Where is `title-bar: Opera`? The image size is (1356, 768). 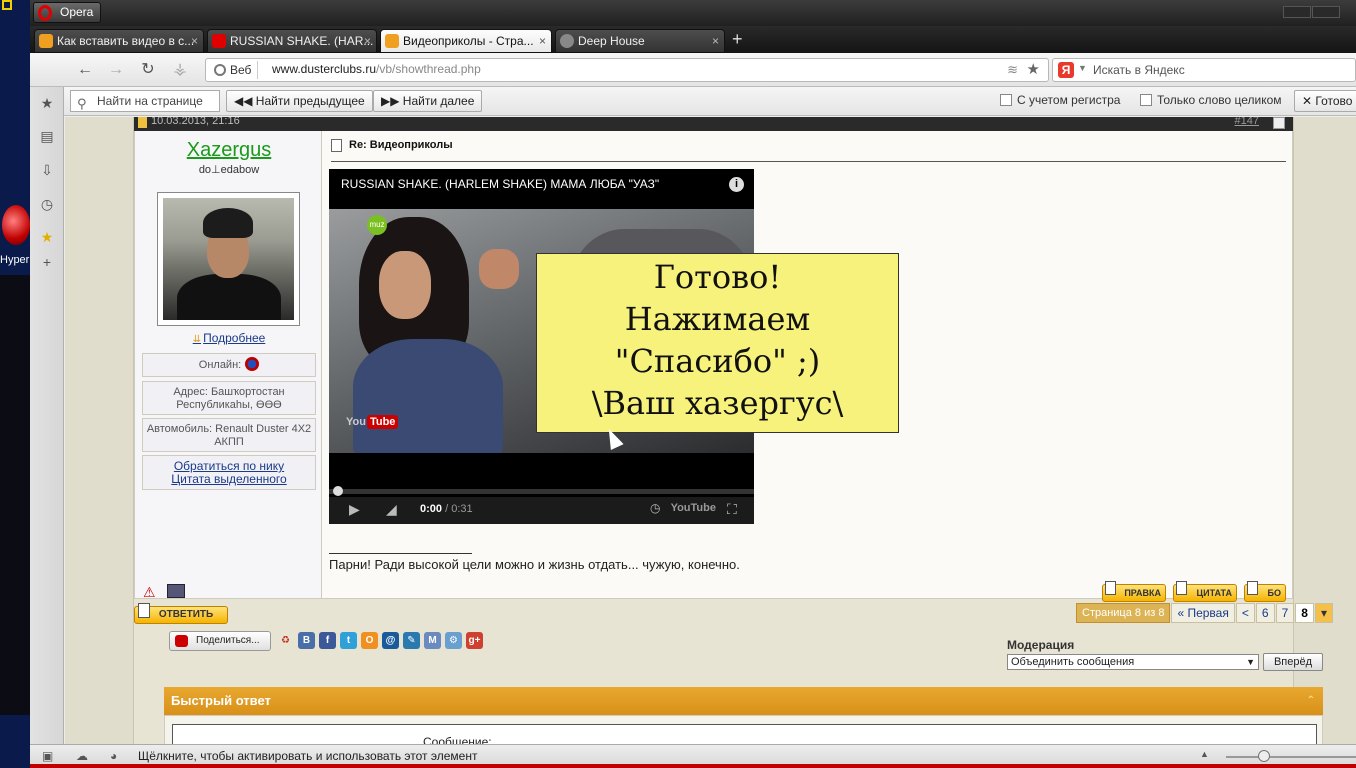 title-bar: Opera is located at coordinates (693, 13).